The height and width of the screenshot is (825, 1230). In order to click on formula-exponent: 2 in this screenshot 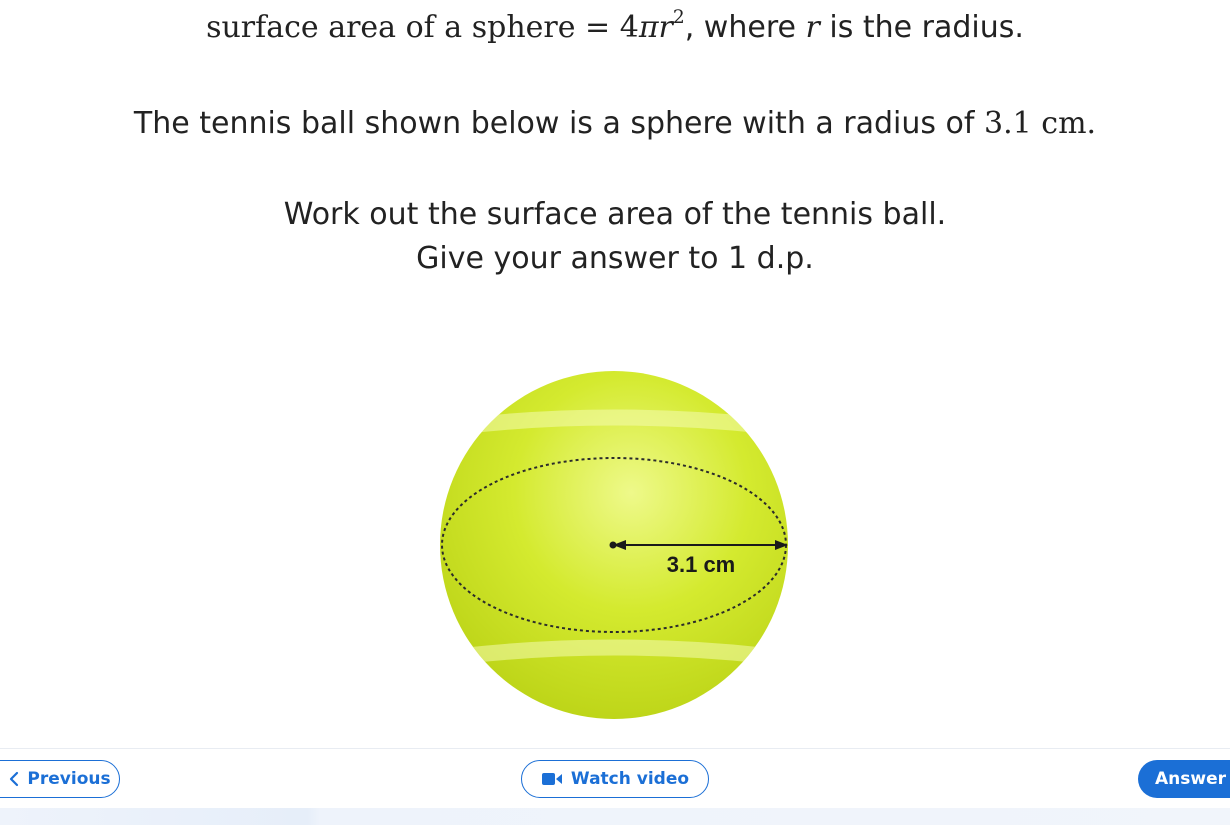, I will do `click(678, 18)`.